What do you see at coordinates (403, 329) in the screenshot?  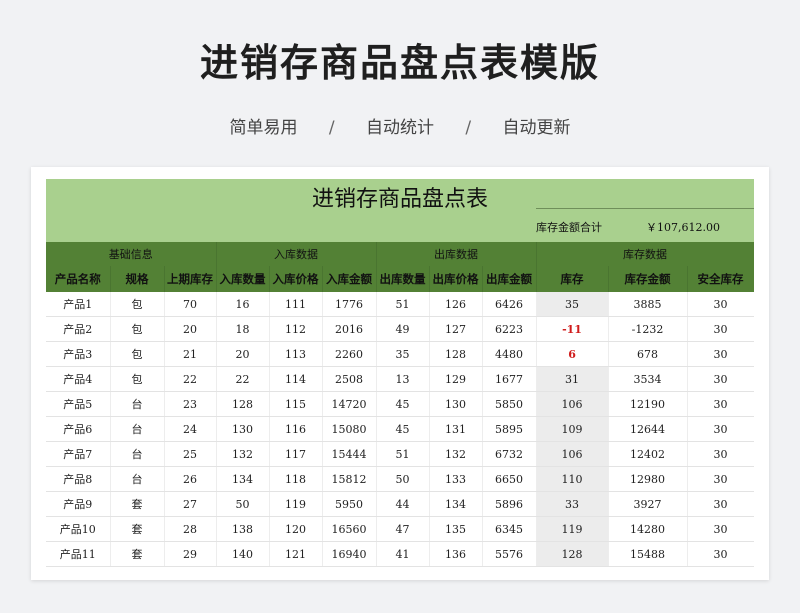 I see `cell-out-qty: 49` at bounding box center [403, 329].